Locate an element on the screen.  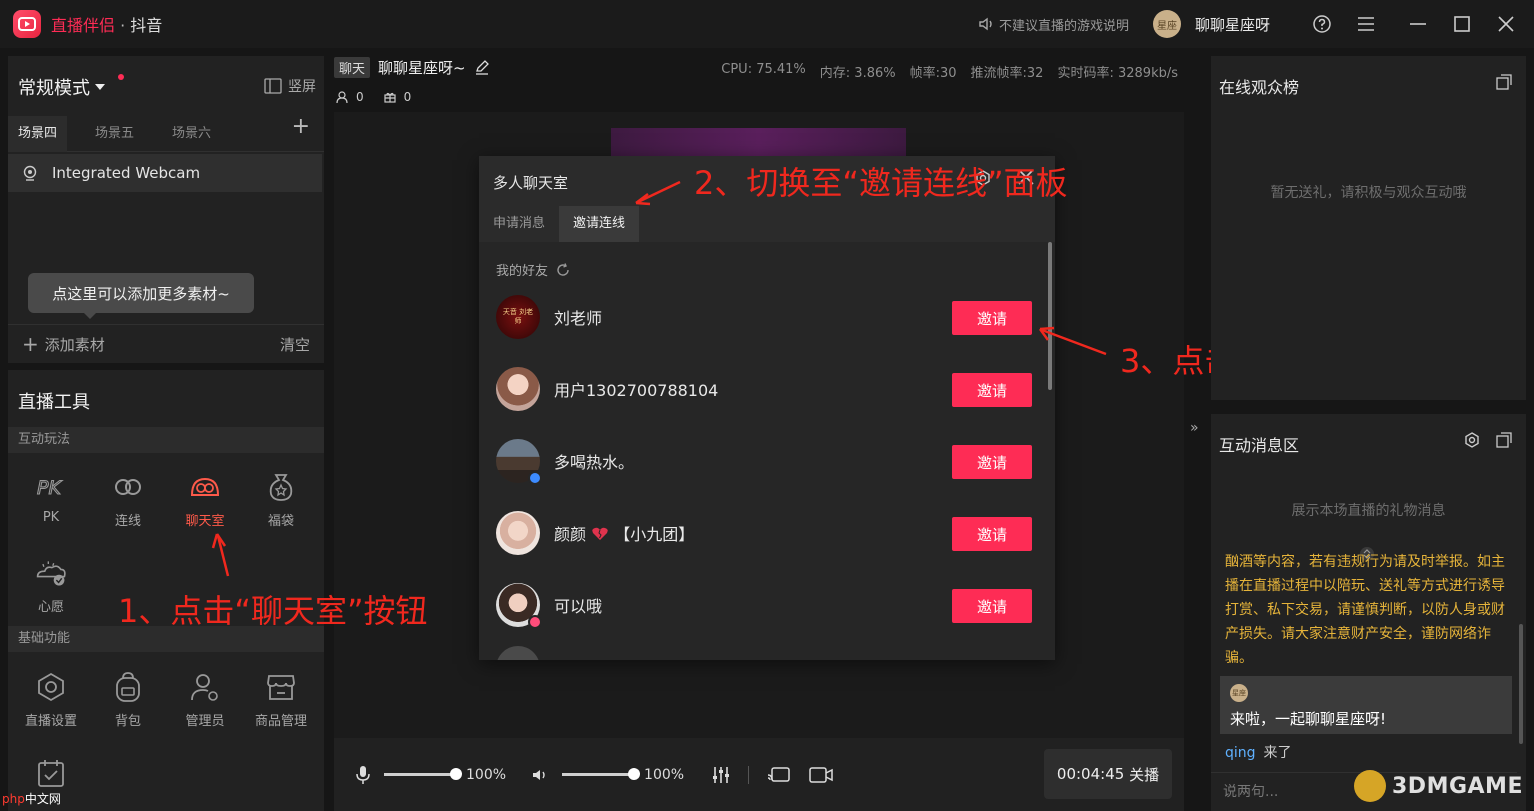
viewer-join-text: 来了 is located at coordinates (1277, 753).